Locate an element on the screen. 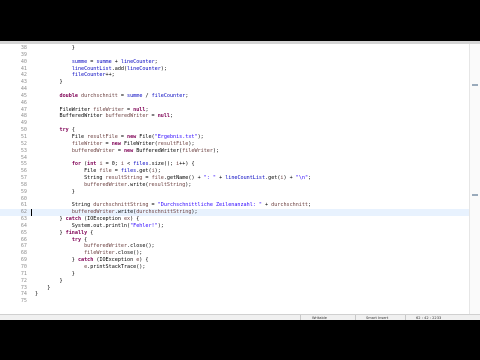 The width and height of the screenshot is (480, 360). code-text: } catch (IOException ex) { is located at coordinates (87, 219).